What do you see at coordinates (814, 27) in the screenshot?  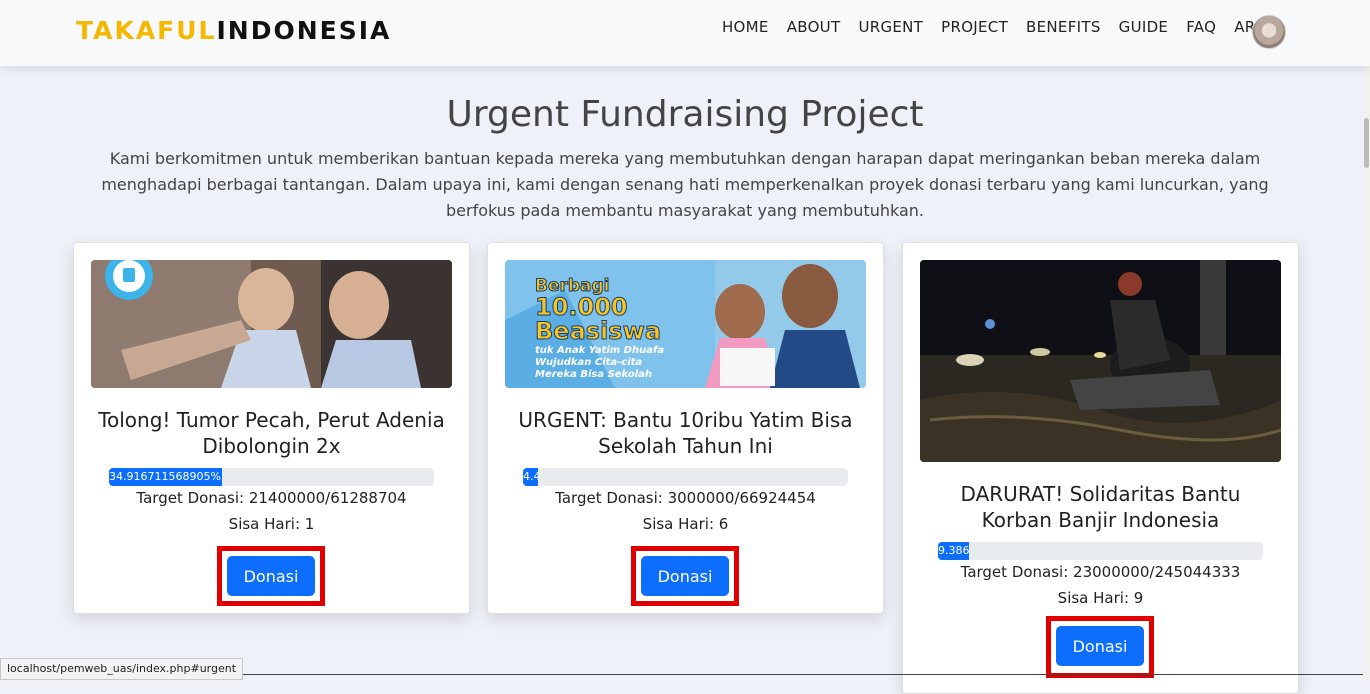 I see `nav-about: ABOUT` at bounding box center [814, 27].